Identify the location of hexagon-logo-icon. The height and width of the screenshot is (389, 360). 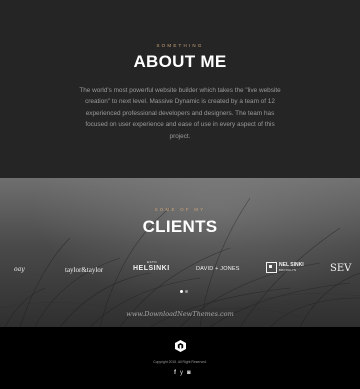
(180, 346).